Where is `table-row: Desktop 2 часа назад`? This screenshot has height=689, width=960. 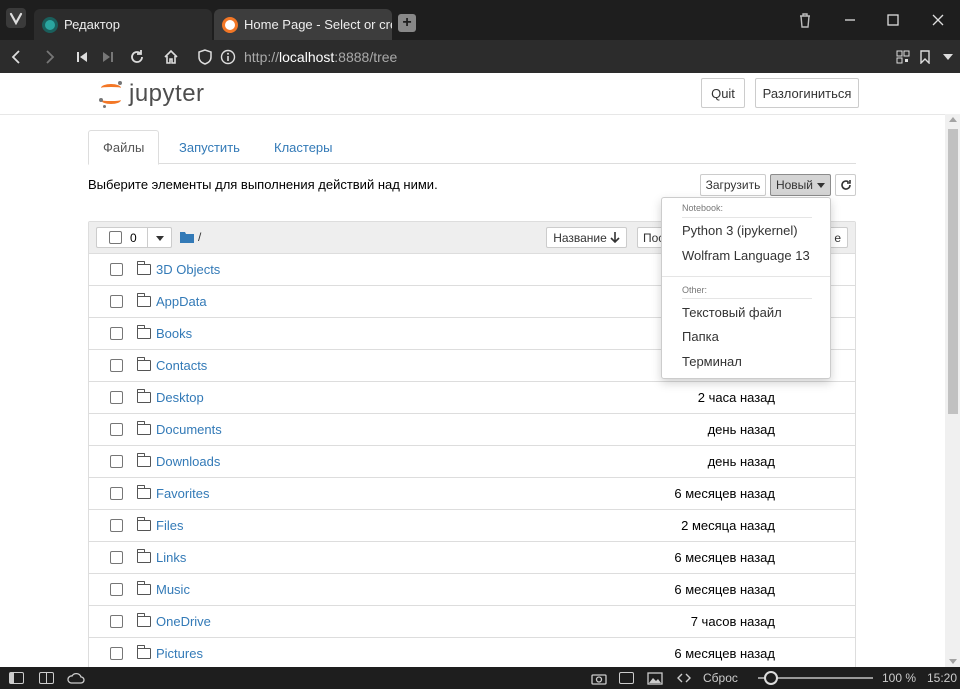
table-row: Desktop 2 часа назад is located at coordinates (472, 398).